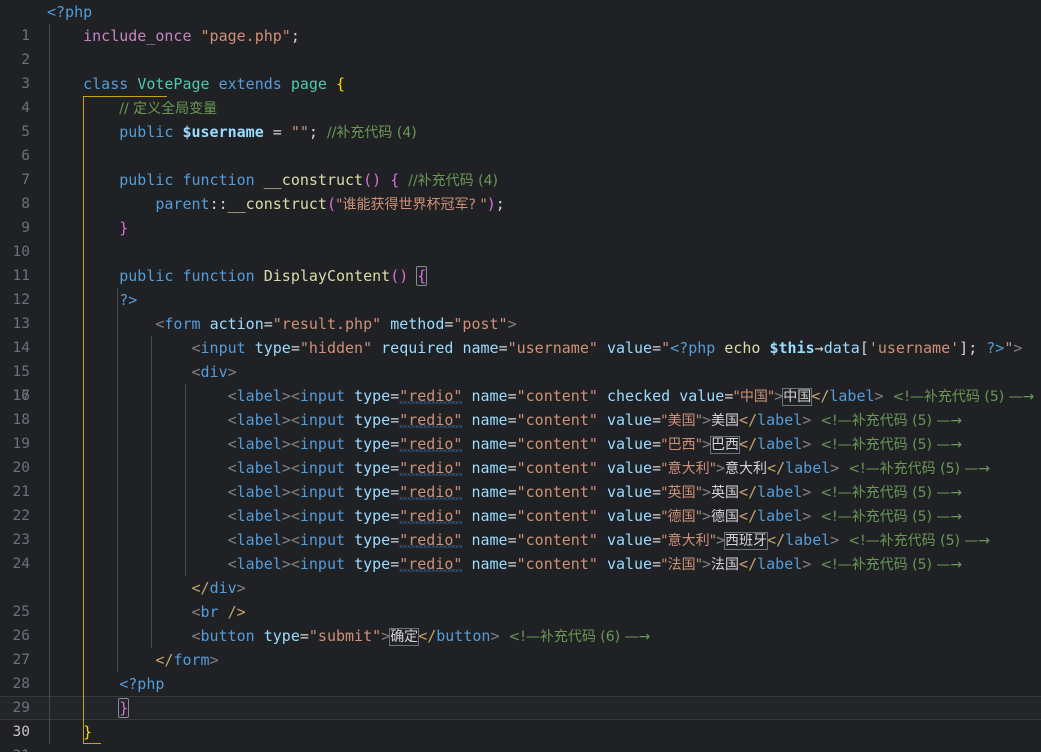 This screenshot has width=1041, height=752. Describe the element at coordinates (914, 348) in the screenshot. I see `token-array-key: 'username'` at that location.